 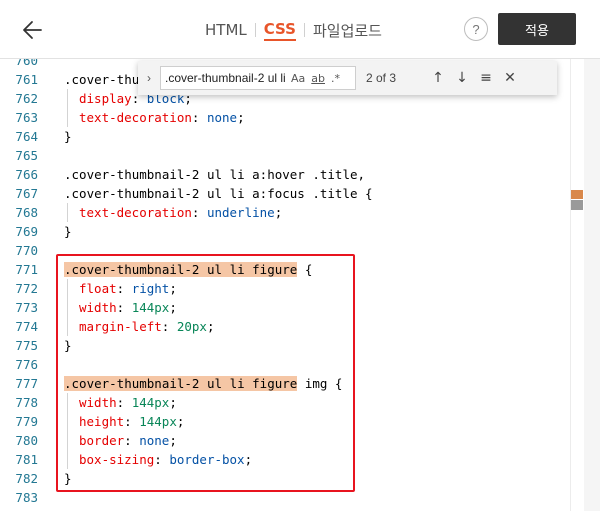 I want to click on whole-word-toggle: ab, so click(x=318, y=78).